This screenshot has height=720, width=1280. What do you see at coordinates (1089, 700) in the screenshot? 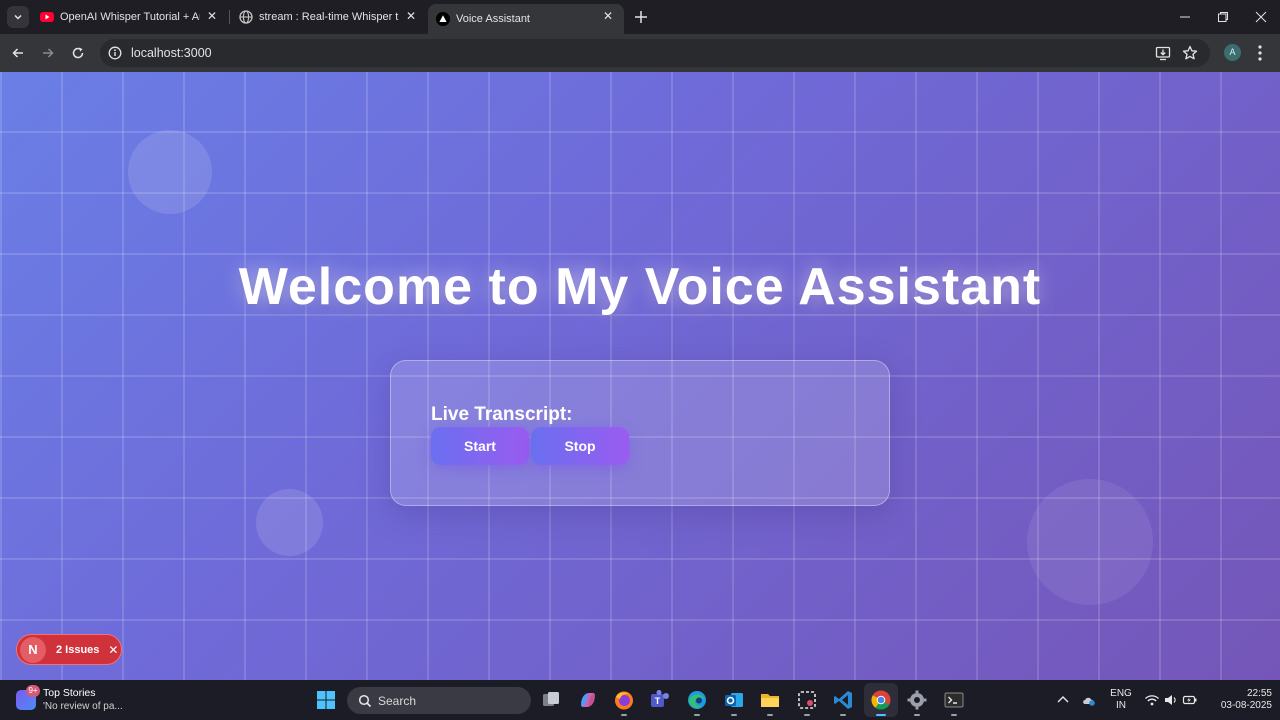
I see `onedrive-cloud-icon` at bounding box center [1089, 700].